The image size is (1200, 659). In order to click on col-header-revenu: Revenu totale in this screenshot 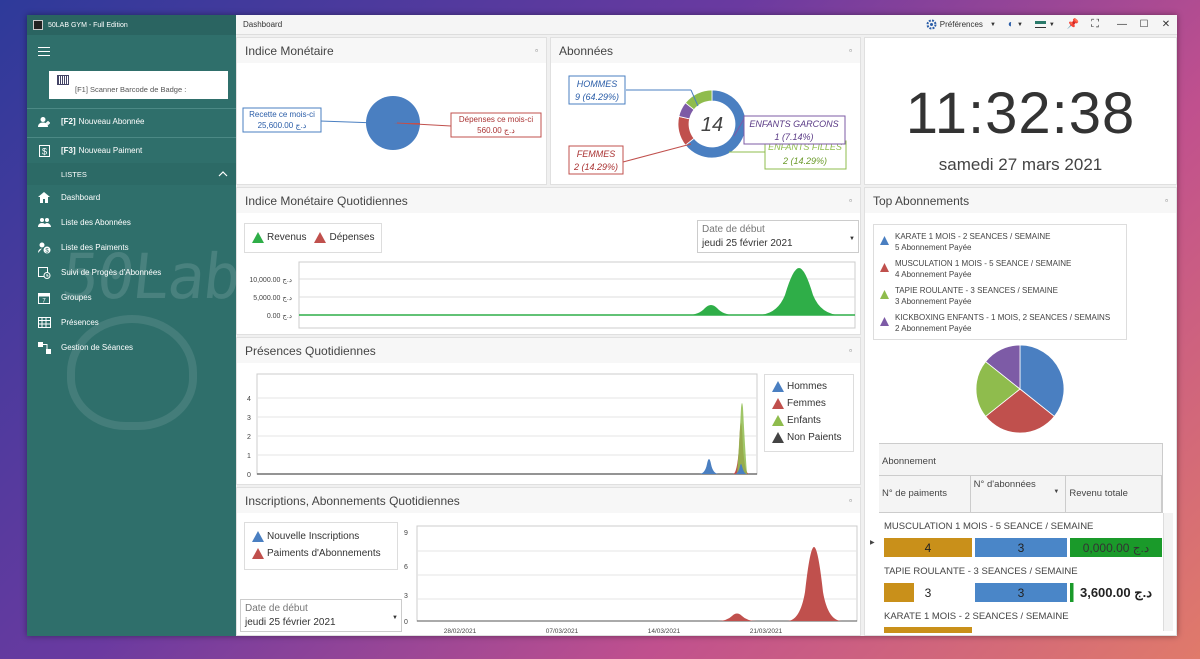, I will do `click(1114, 494)`.